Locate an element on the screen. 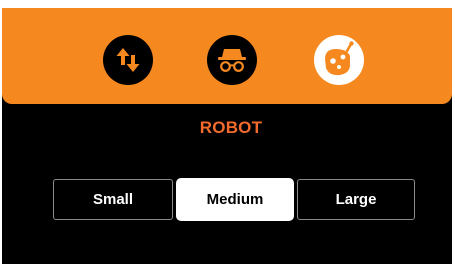 The width and height of the screenshot is (455, 268). mode-transfer-button is located at coordinates (128, 60).